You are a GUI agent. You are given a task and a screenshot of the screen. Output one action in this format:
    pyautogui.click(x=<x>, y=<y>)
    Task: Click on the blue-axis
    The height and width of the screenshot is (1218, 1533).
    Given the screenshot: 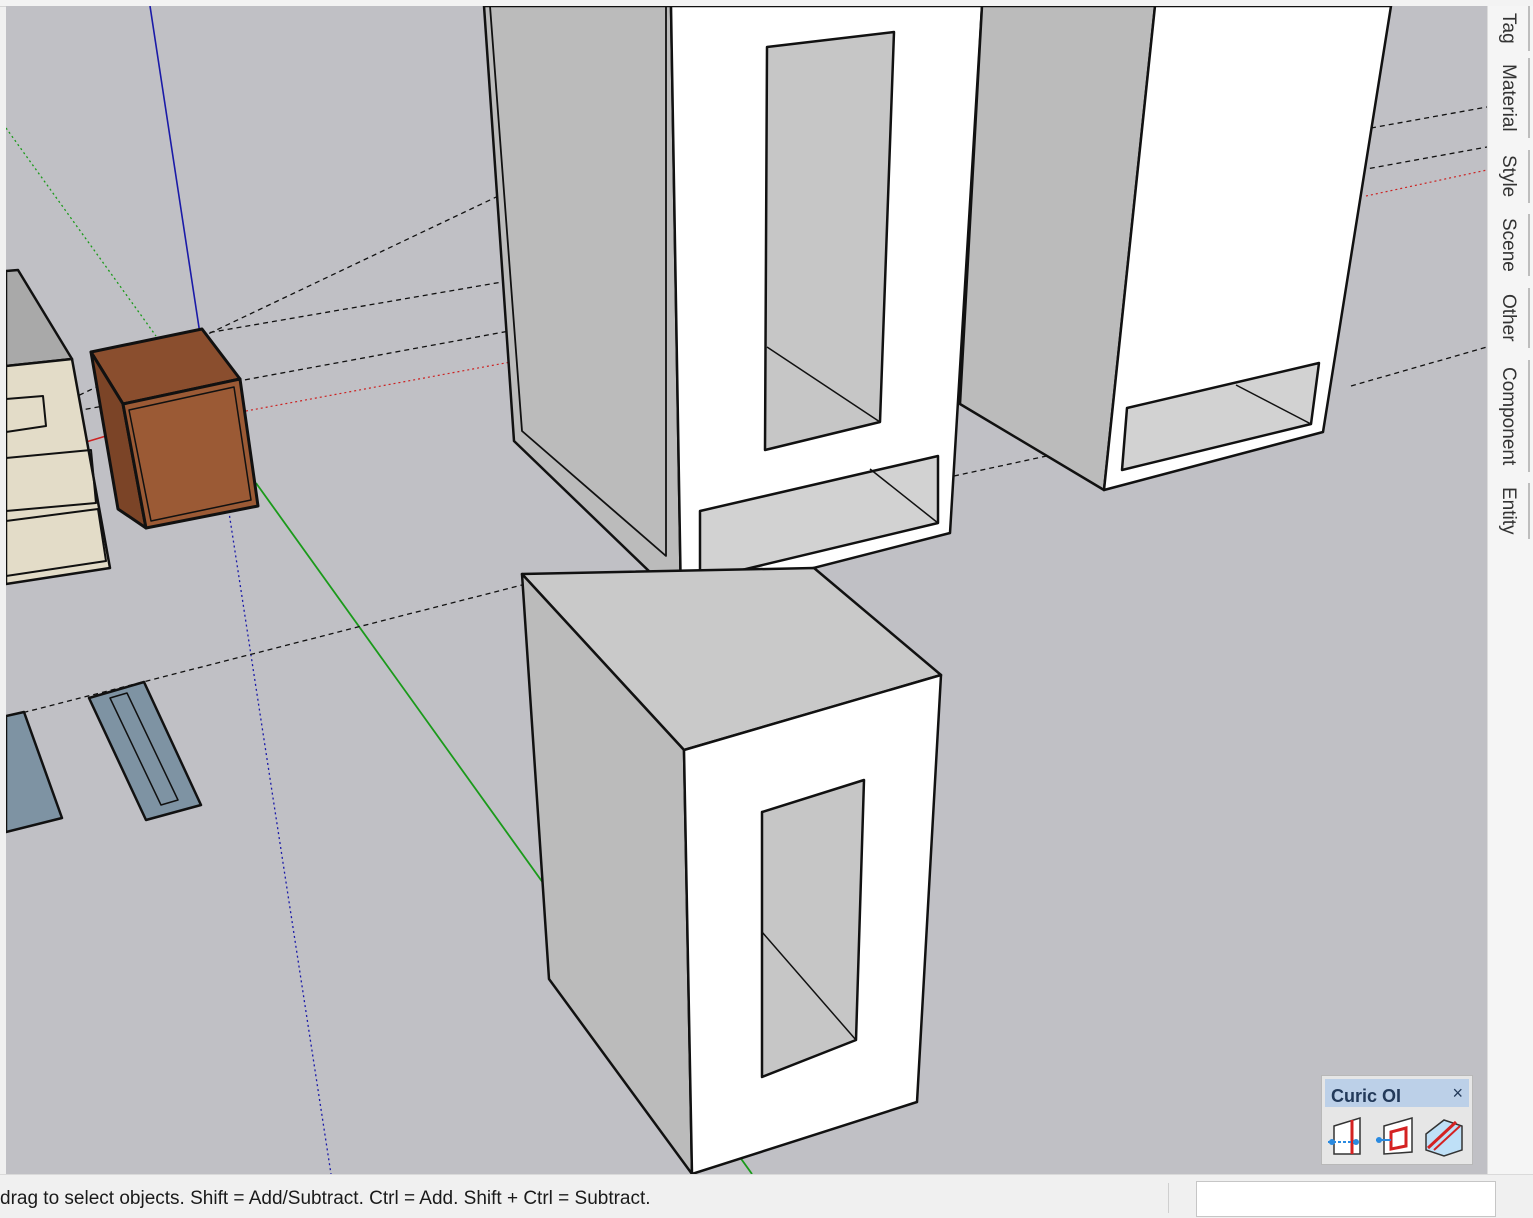 What is the action you would take?
    pyautogui.click(x=175, y=170)
    